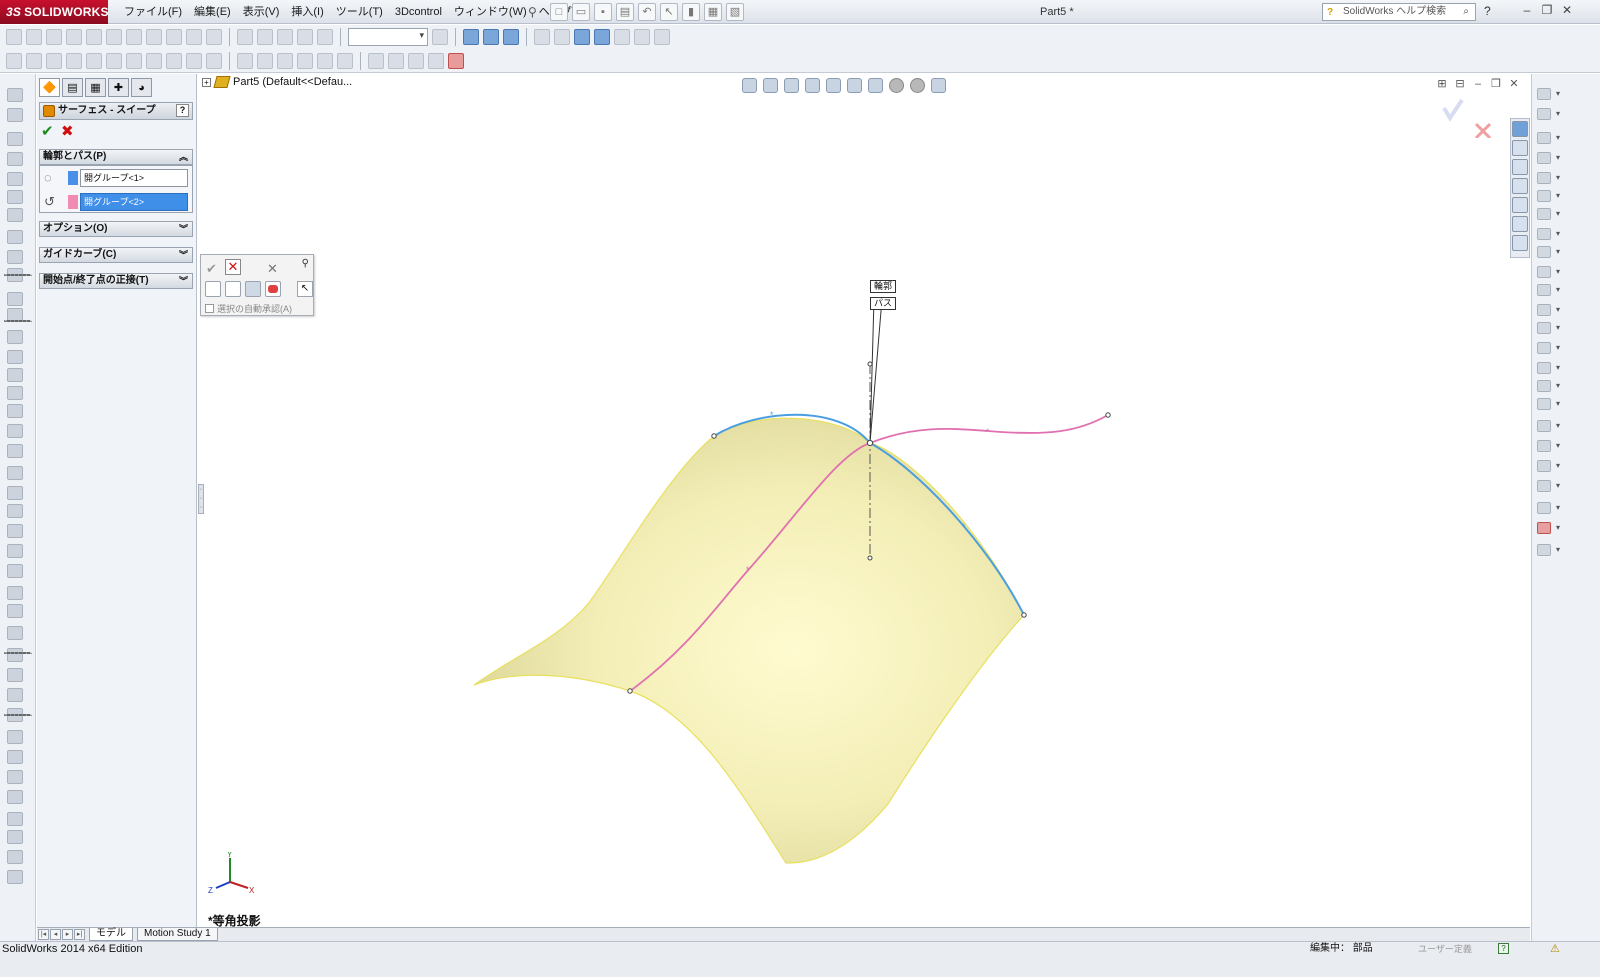  I want to click on new-group-icon, so click(253, 289).